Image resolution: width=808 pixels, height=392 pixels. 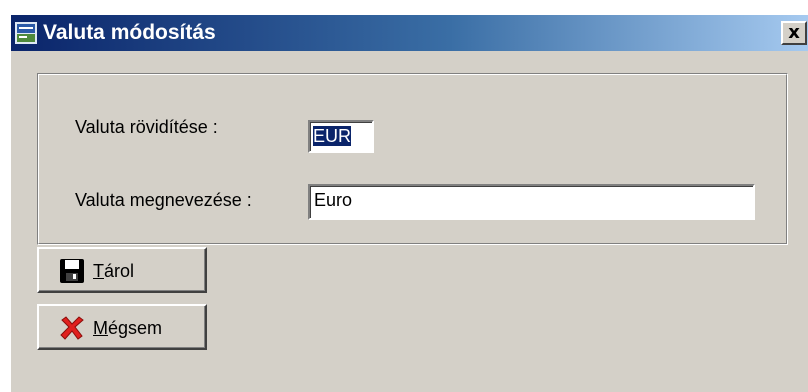 What do you see at coordinates (332, 136) in the screenshot?
I see `abbreviation-value: EUR` at bounding box center [332, 136].